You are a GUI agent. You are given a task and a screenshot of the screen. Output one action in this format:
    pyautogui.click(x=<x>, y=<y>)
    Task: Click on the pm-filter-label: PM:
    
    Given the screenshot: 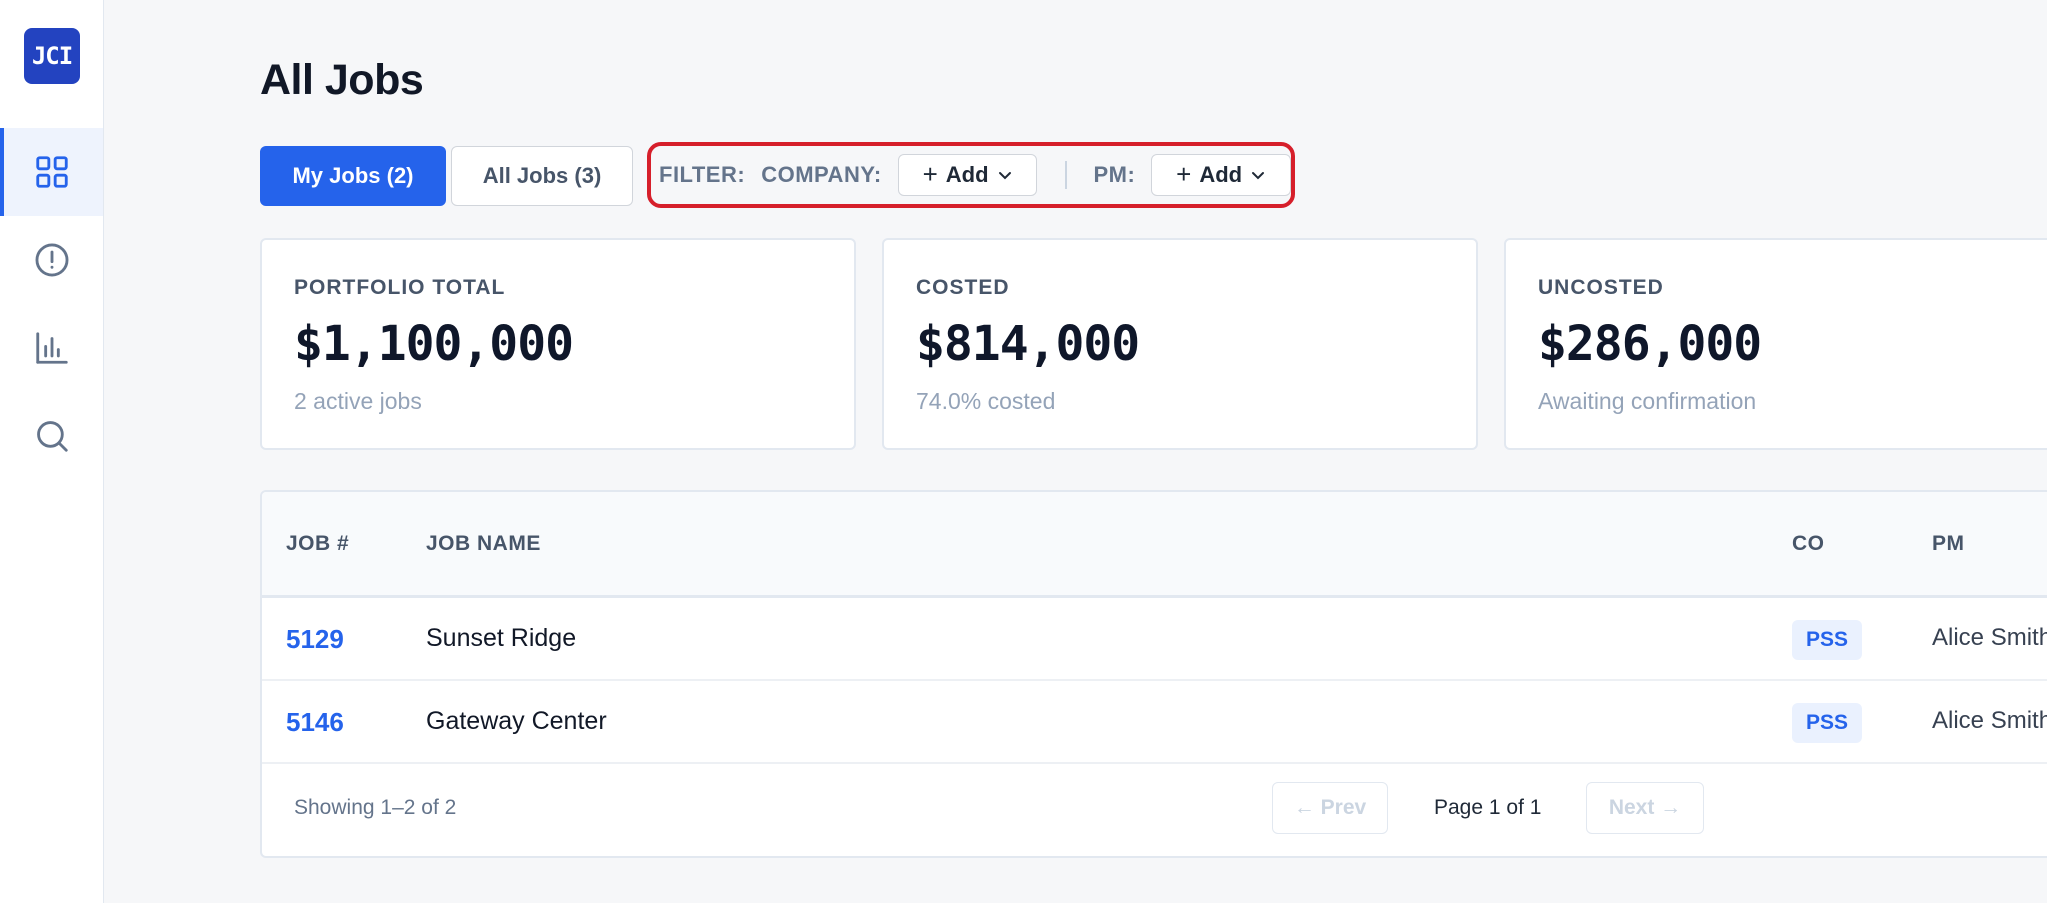 What is the action you would take?
    pyautogui.click(x=1114, y=174)
    